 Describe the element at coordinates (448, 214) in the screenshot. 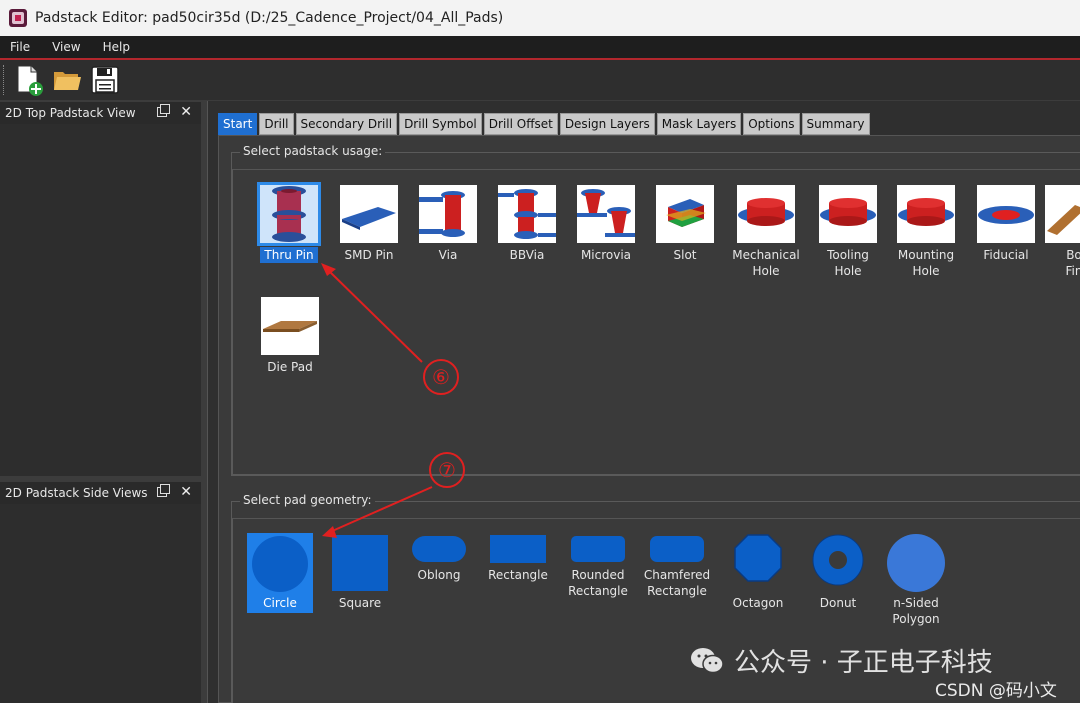

I see `via-icon` at that location.